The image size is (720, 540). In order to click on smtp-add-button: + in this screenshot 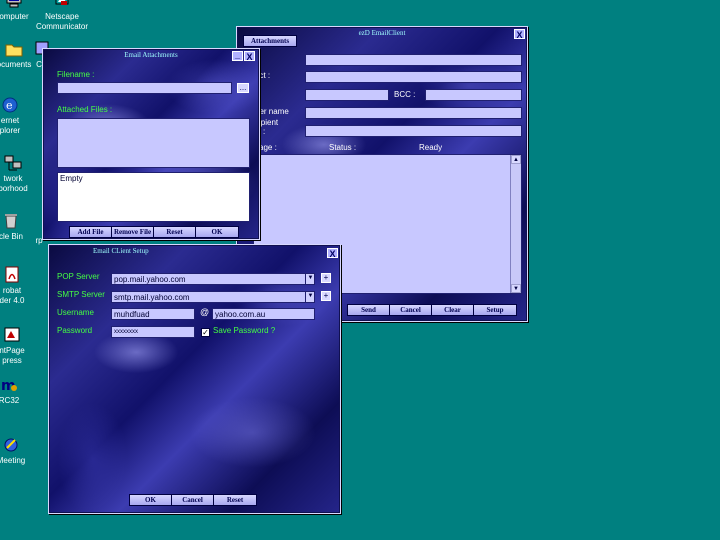, I will do `click(326, 296)`.